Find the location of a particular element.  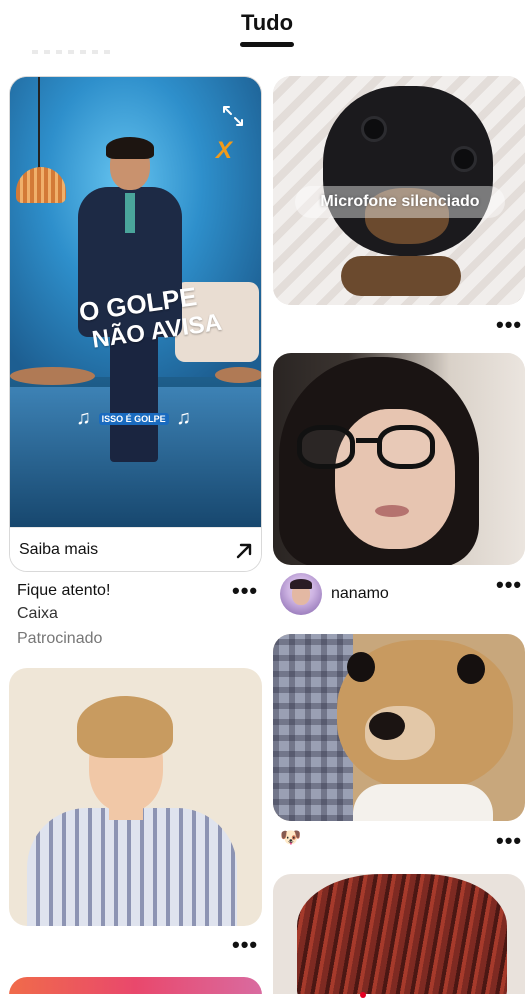

brand-logo: X is located at coordinates (224, 150).